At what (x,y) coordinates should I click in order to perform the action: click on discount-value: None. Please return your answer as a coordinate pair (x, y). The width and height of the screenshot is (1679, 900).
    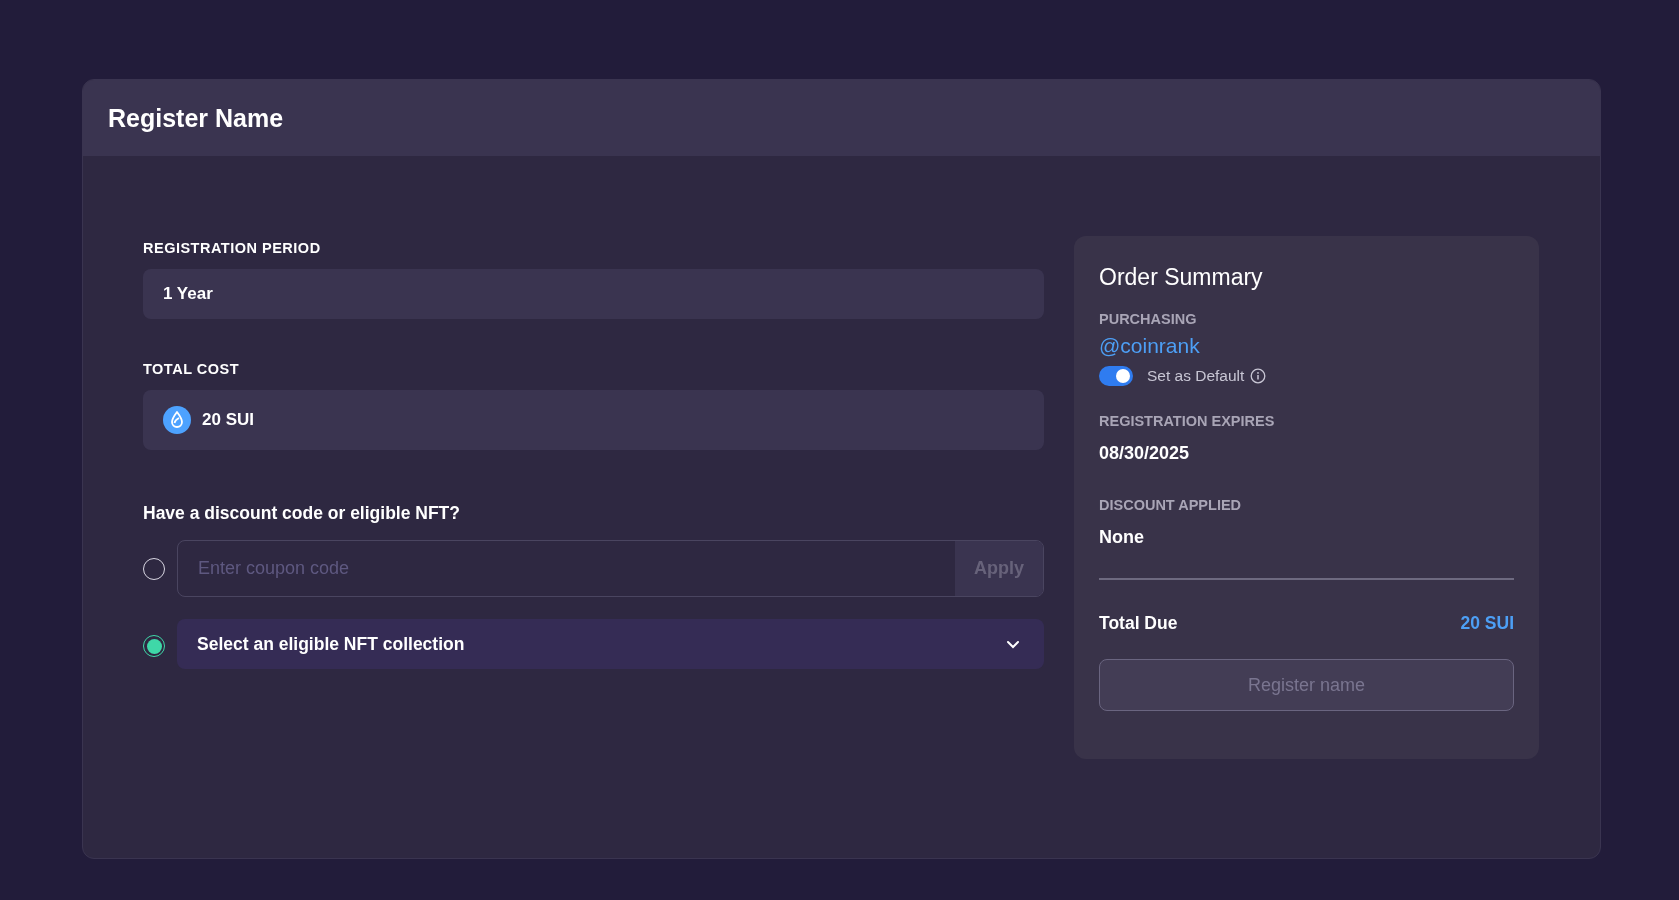
    Looking at the image, I should click on (1122, 537).